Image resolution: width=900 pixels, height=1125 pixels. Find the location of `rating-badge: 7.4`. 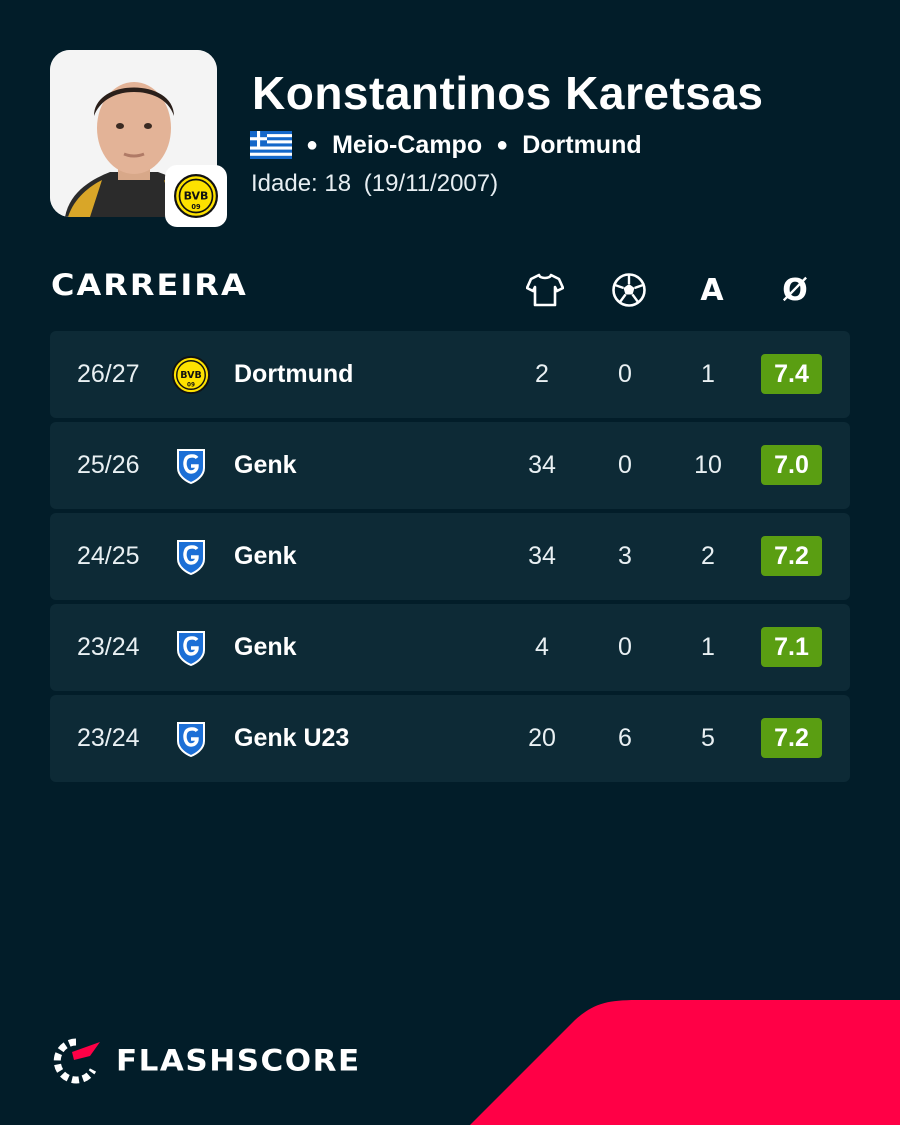

rating-badge: 7.4 is located at coordinates (791, 374).